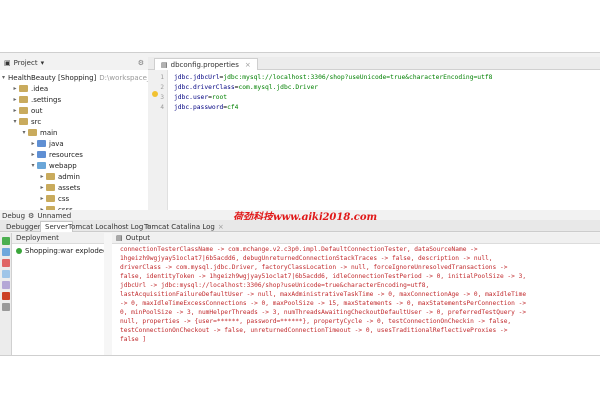 This screenshot has height=400, width=600. Describe the element at coordinates (62, 251) in the screenshot. I see `deployment-item: Shopping:war exploded` at that location.